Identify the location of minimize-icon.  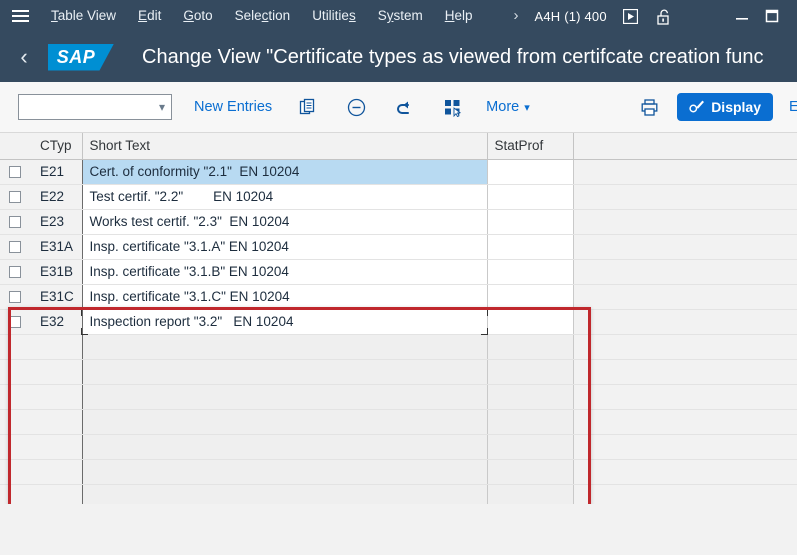
(742, 16).